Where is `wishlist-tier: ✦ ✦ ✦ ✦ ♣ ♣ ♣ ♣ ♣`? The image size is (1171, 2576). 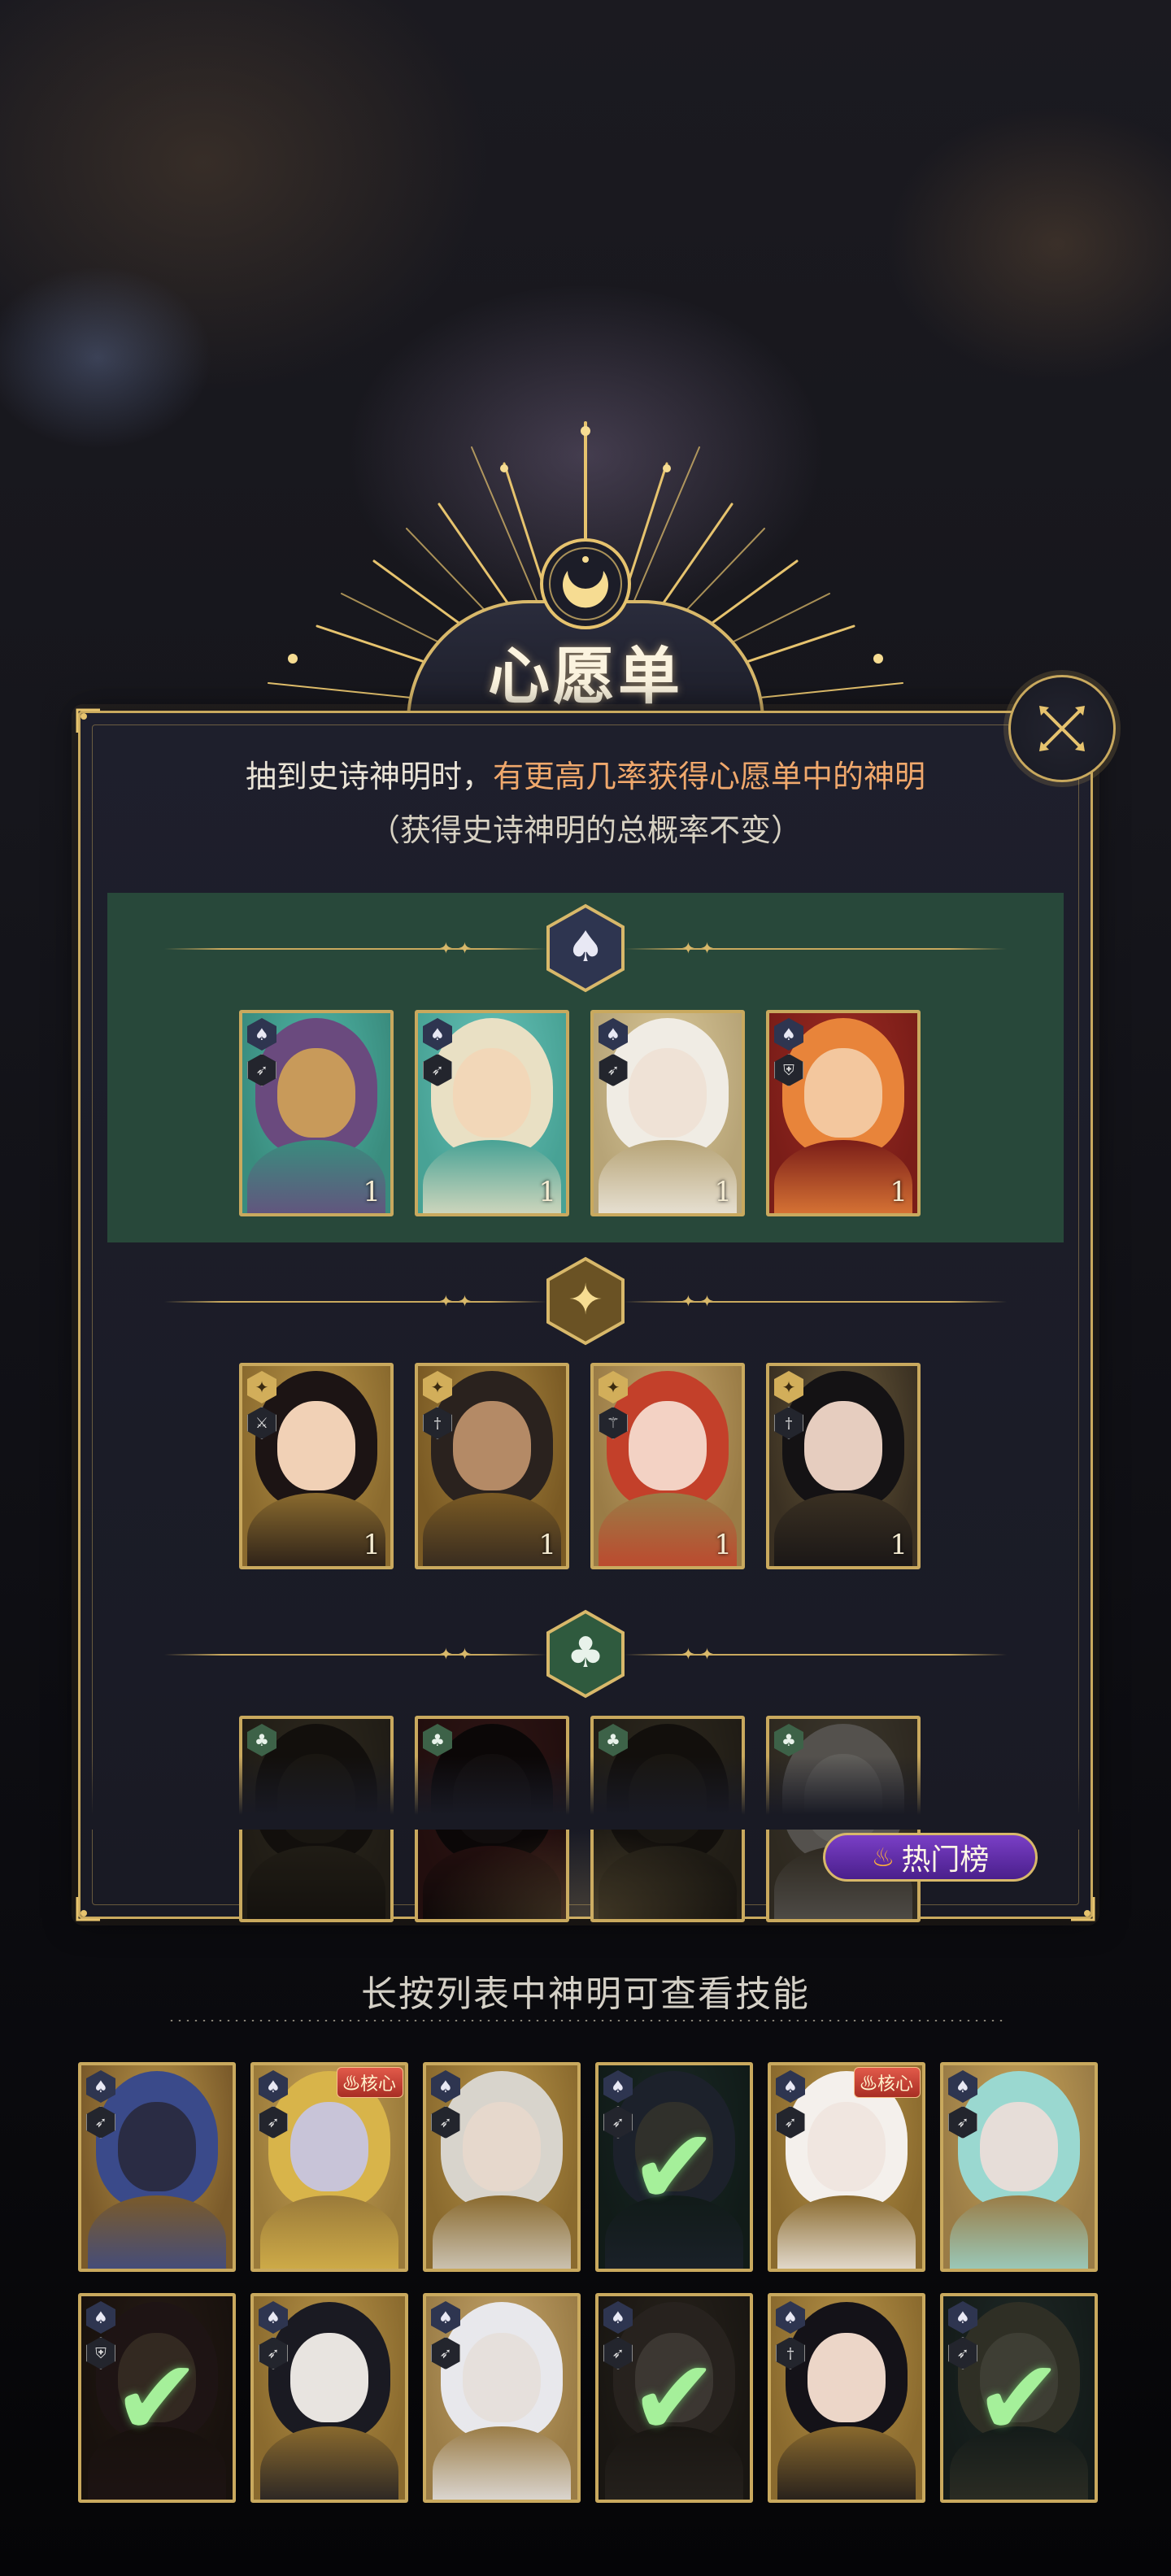
wishlist-tier: ✦ ✦ ✦ ✦ ♣ ♣ ♣ ♣ ♣ is located at coordinates (585, 1761).